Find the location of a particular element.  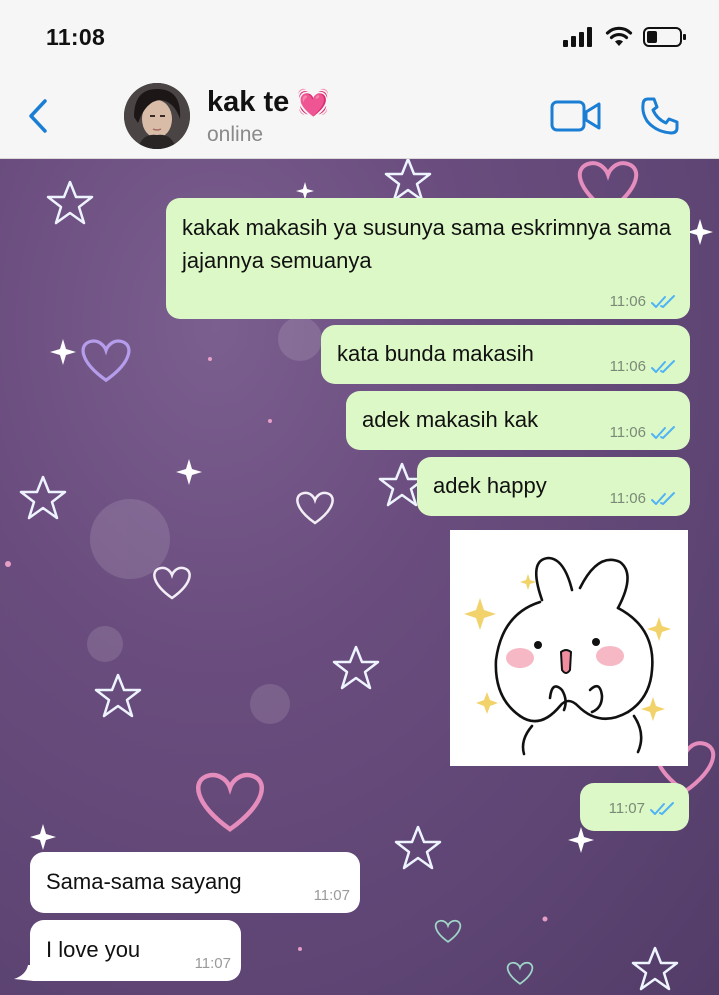

sticker-meta-bubble: 11:07 is located at coordinates (634, 807).